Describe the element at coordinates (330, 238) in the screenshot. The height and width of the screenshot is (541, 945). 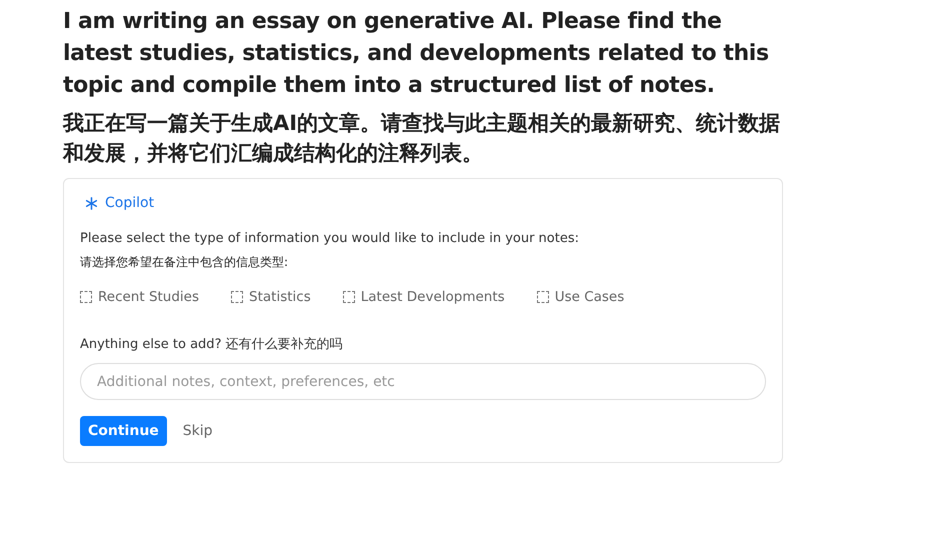
I see `instruction-text: Please select the type of information you would like to include in your notes:` at that location.